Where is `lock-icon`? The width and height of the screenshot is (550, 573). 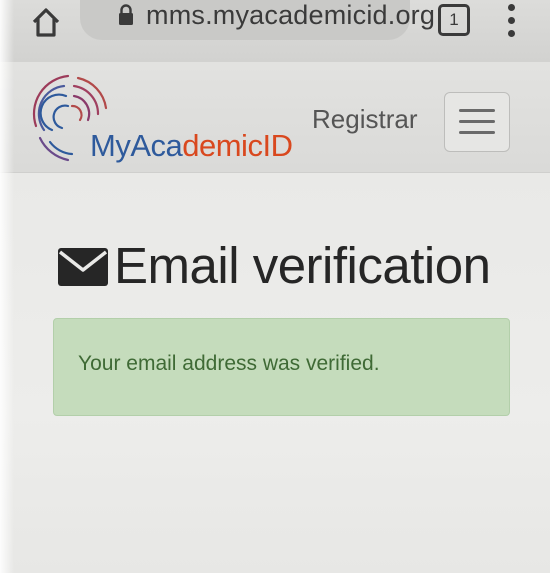 lock-icon is located at coordinates (126, 14).